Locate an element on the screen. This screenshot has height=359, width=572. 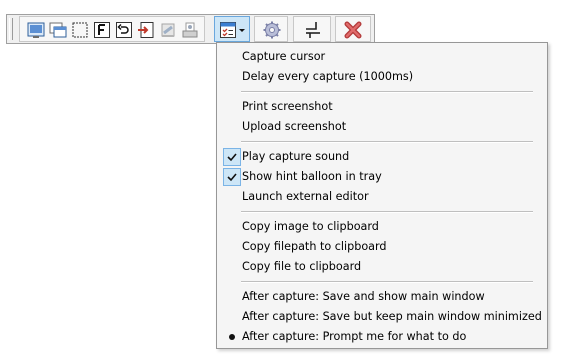
capture-last-region-icon is located at coordinates (124, 30).